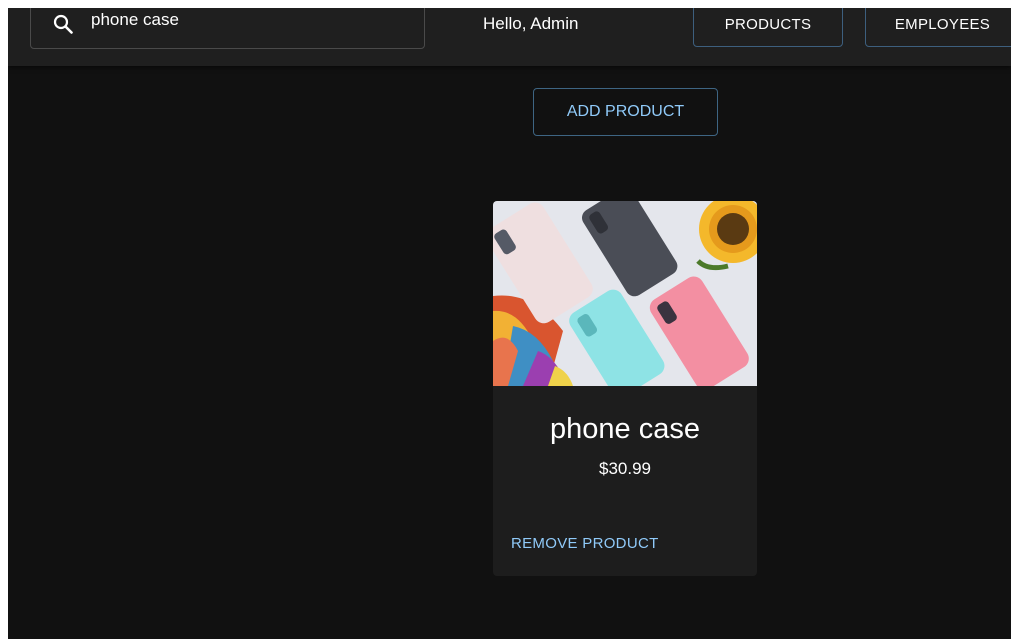 The height and width of the screenshot is (639, 1011). What do you see at coordinates (509, 37) in the screenshot?
I see `top-app-bar: Hello, Admin PRODUCTS EMPLOYEES` at bounding box center [509, 37].